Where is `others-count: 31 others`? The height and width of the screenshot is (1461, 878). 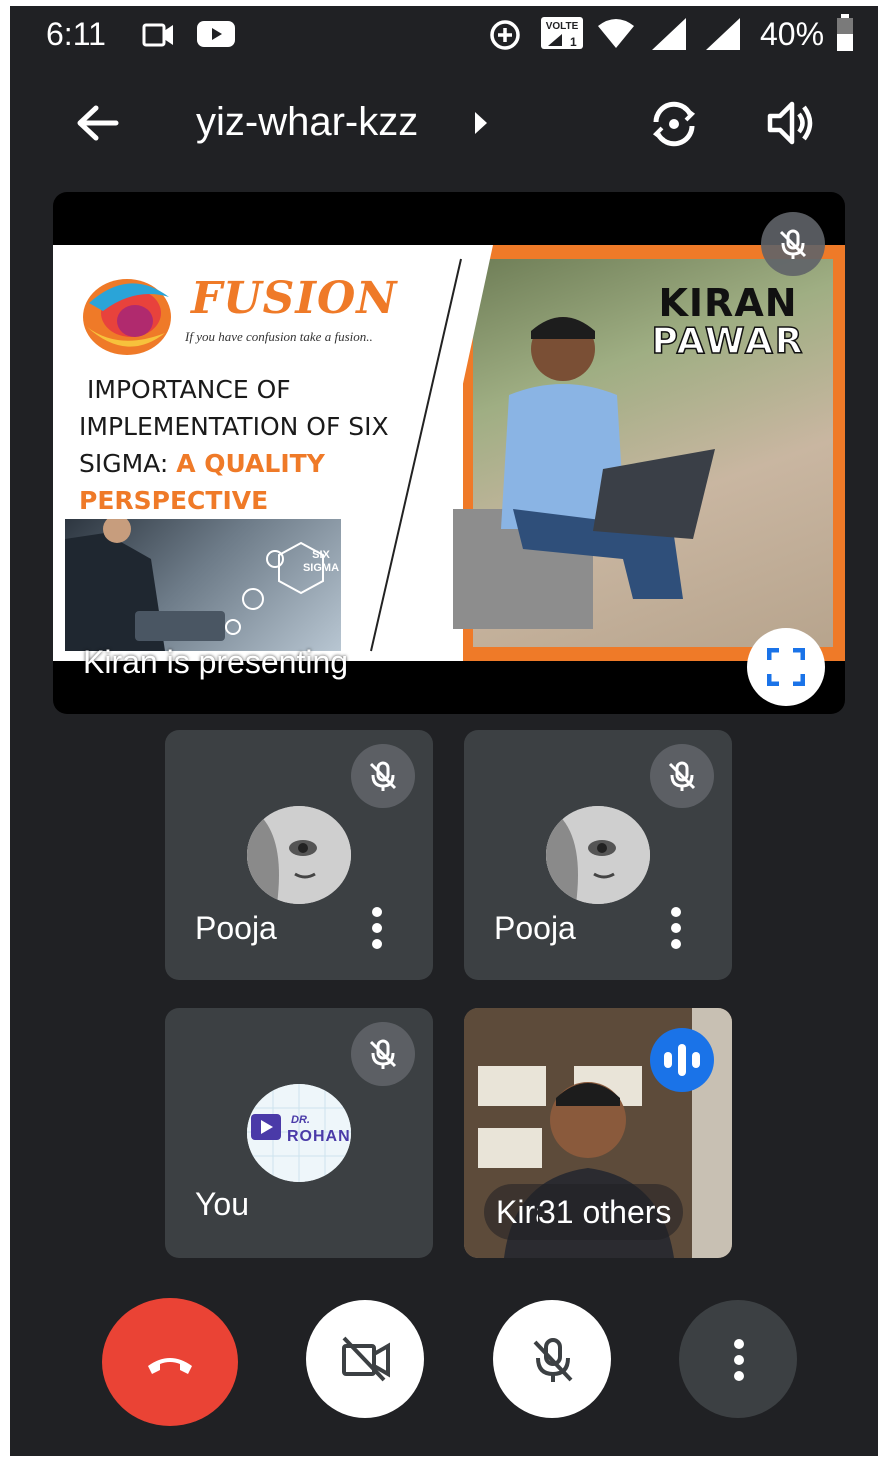
others-count: 31 others is located at coordinates (605, 1212).